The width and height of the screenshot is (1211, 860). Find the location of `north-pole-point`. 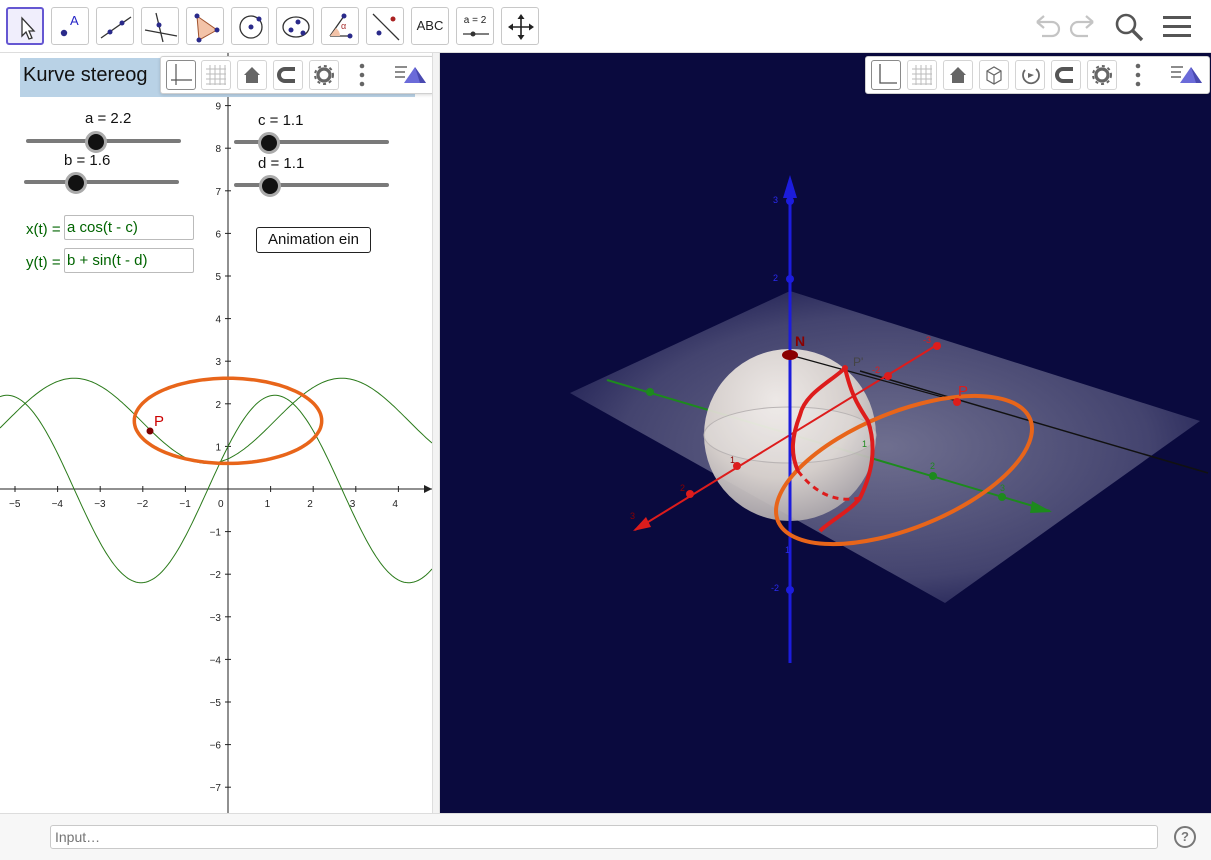

north-pole-point is located at coordinates (790, 355).